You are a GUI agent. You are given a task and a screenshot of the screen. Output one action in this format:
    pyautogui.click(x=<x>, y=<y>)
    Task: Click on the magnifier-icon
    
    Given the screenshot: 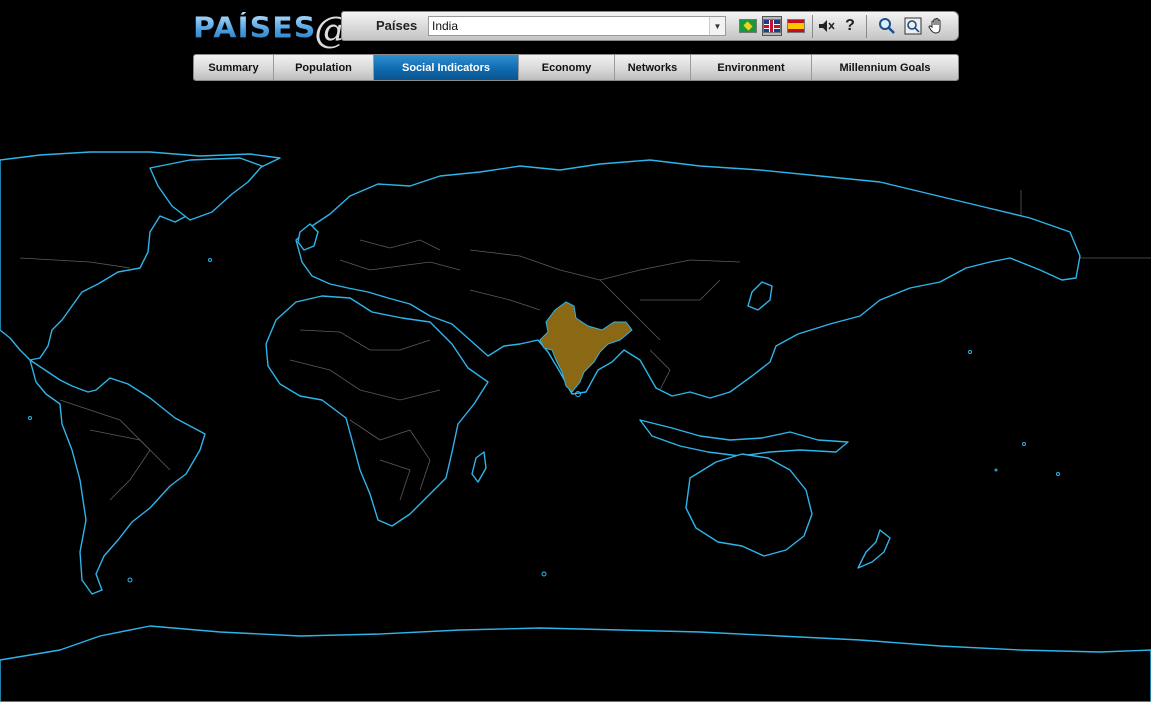 What is the action you would take?
    pyautogui.click(x=887, y=26)
    